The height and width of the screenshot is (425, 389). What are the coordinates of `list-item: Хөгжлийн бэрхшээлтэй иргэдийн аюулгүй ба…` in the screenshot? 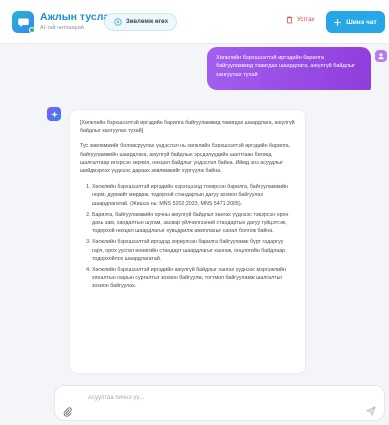 It's located at (194, 278).